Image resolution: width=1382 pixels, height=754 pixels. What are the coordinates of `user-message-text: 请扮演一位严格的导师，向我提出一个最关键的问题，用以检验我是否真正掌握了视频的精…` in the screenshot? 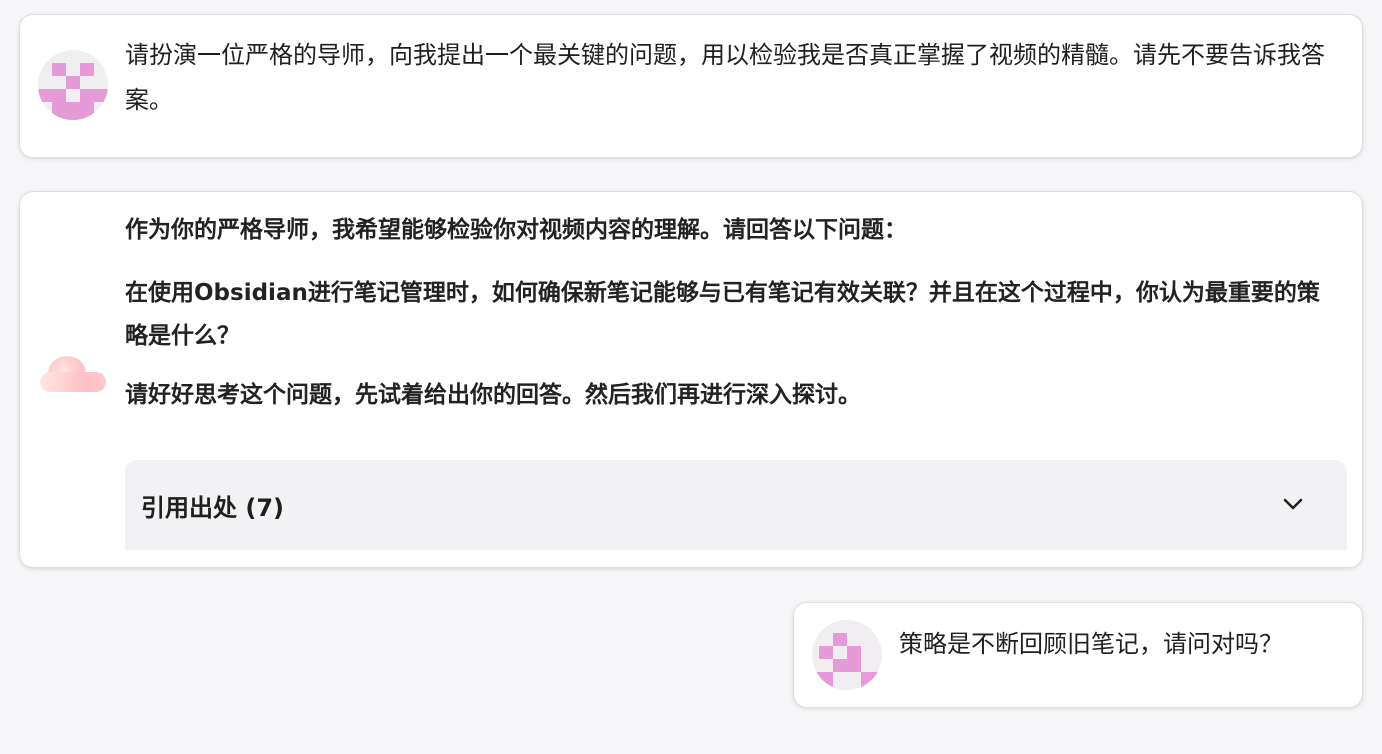 It's located at (725, 77).